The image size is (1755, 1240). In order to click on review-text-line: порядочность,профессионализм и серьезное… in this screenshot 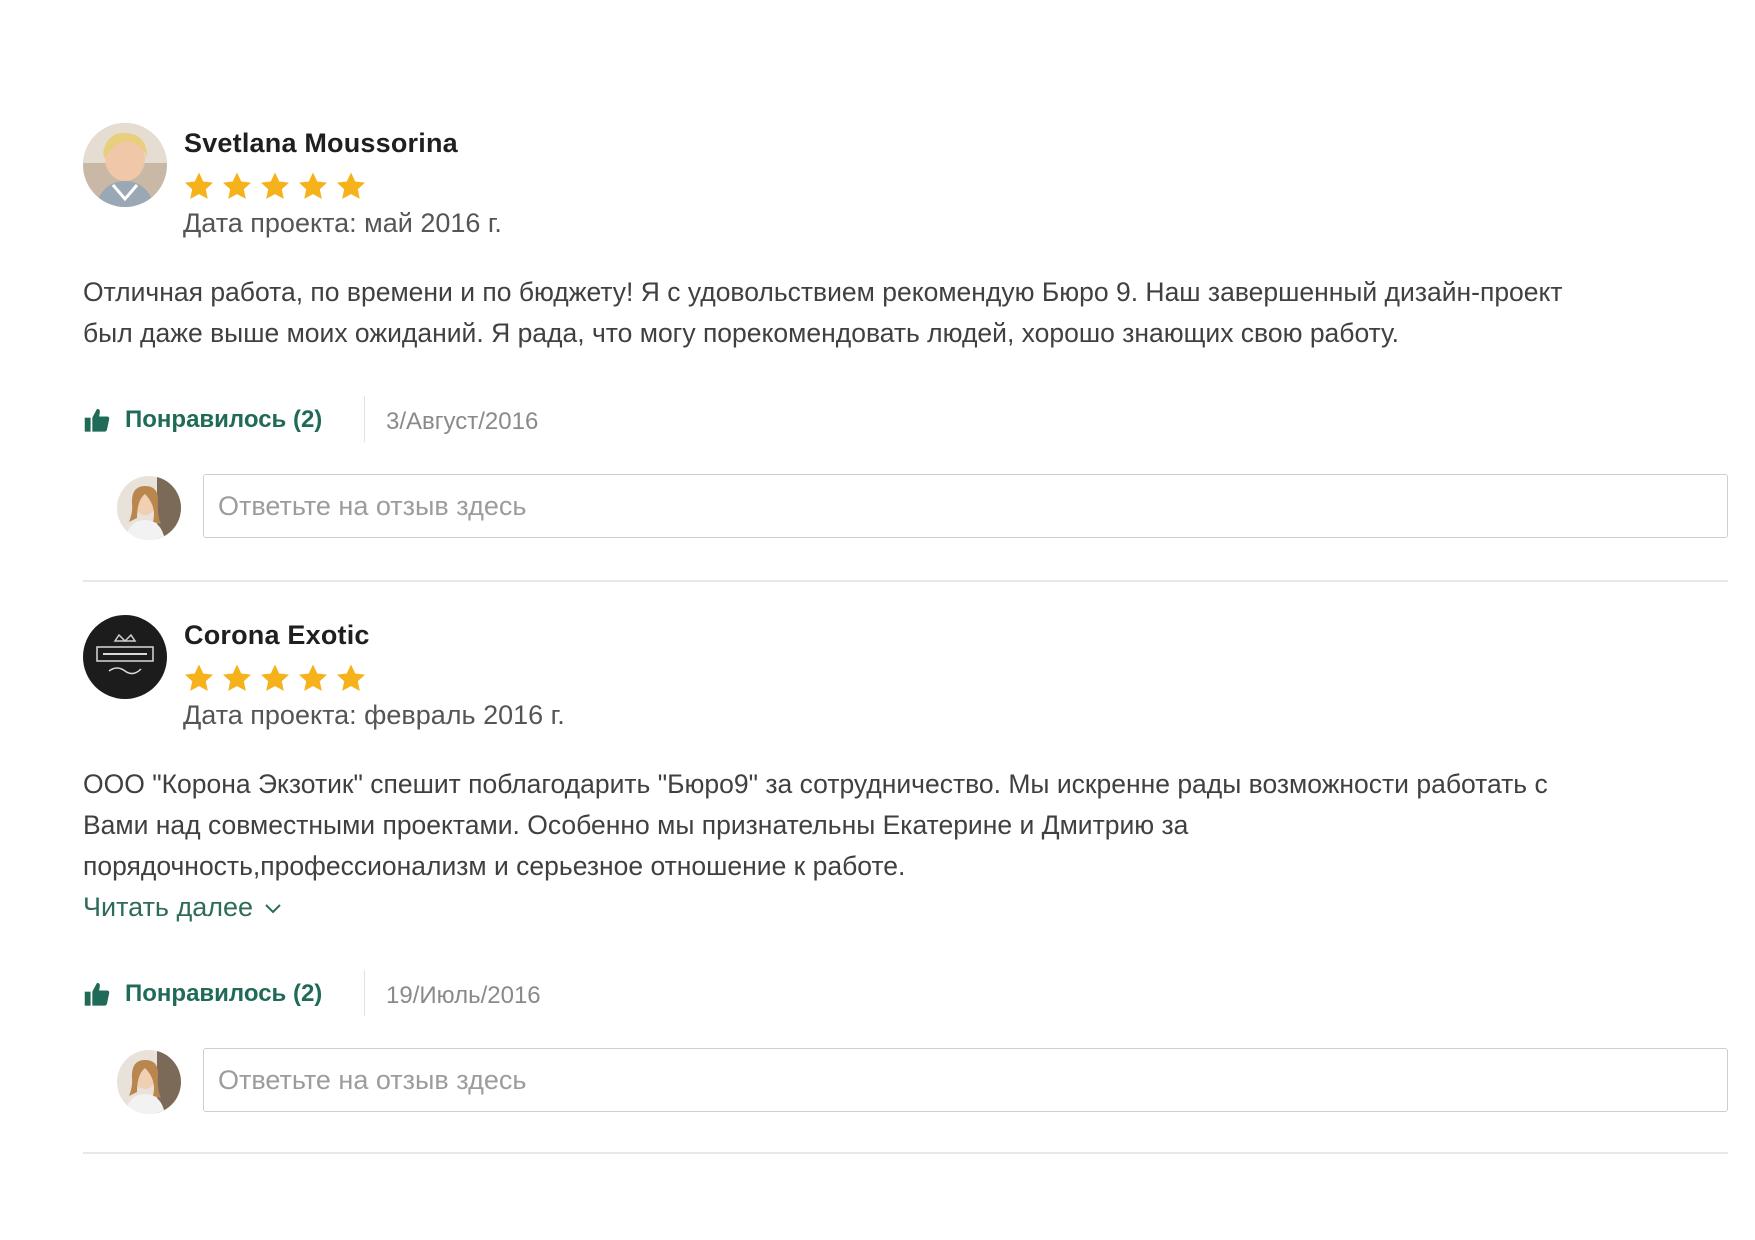, I will do `click(494, 866)`.